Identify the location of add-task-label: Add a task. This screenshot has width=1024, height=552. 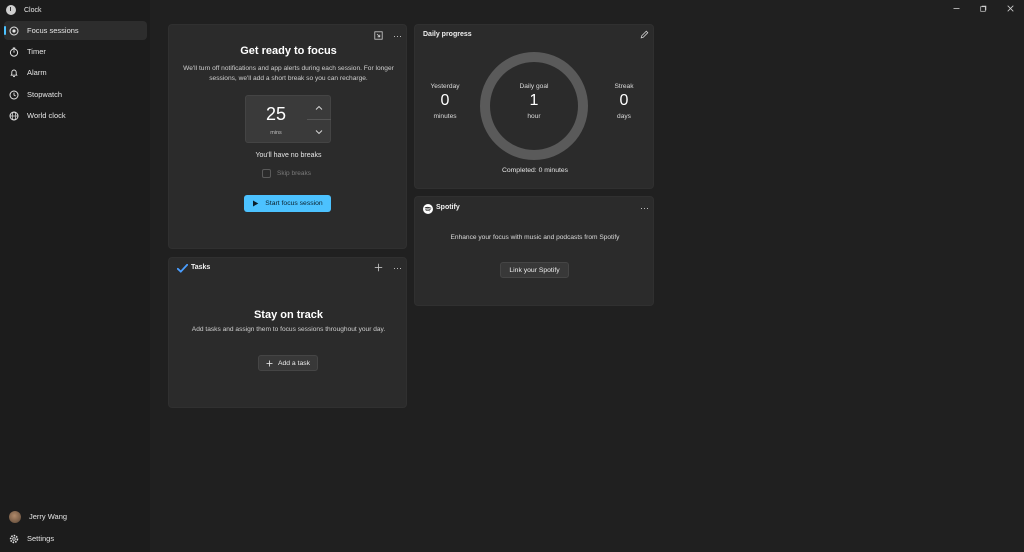
(294, 363).